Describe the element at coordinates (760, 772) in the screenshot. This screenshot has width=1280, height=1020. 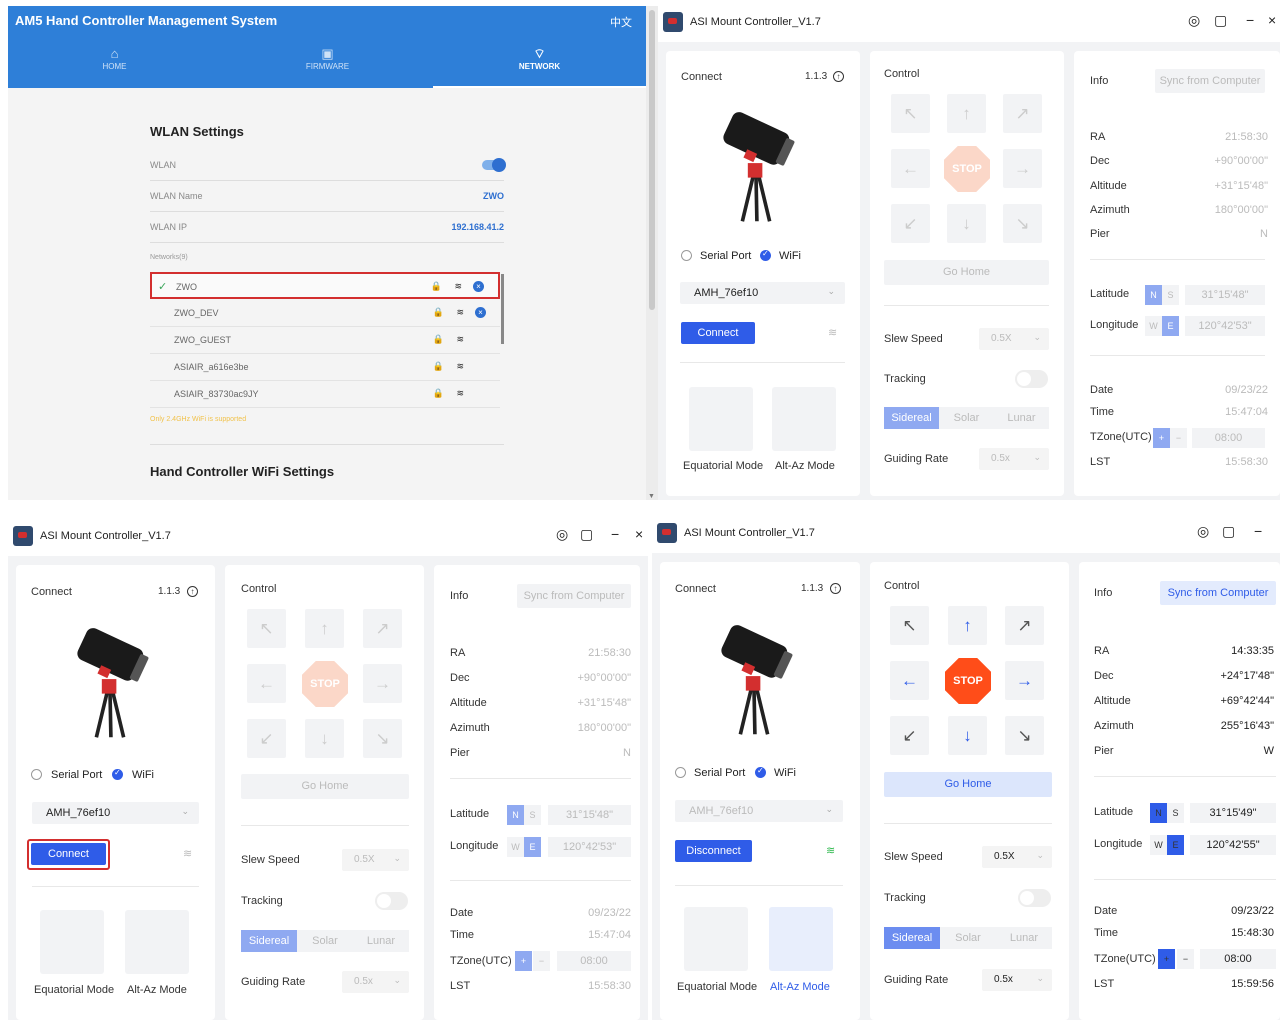
I see `wifi-radio` at that location.